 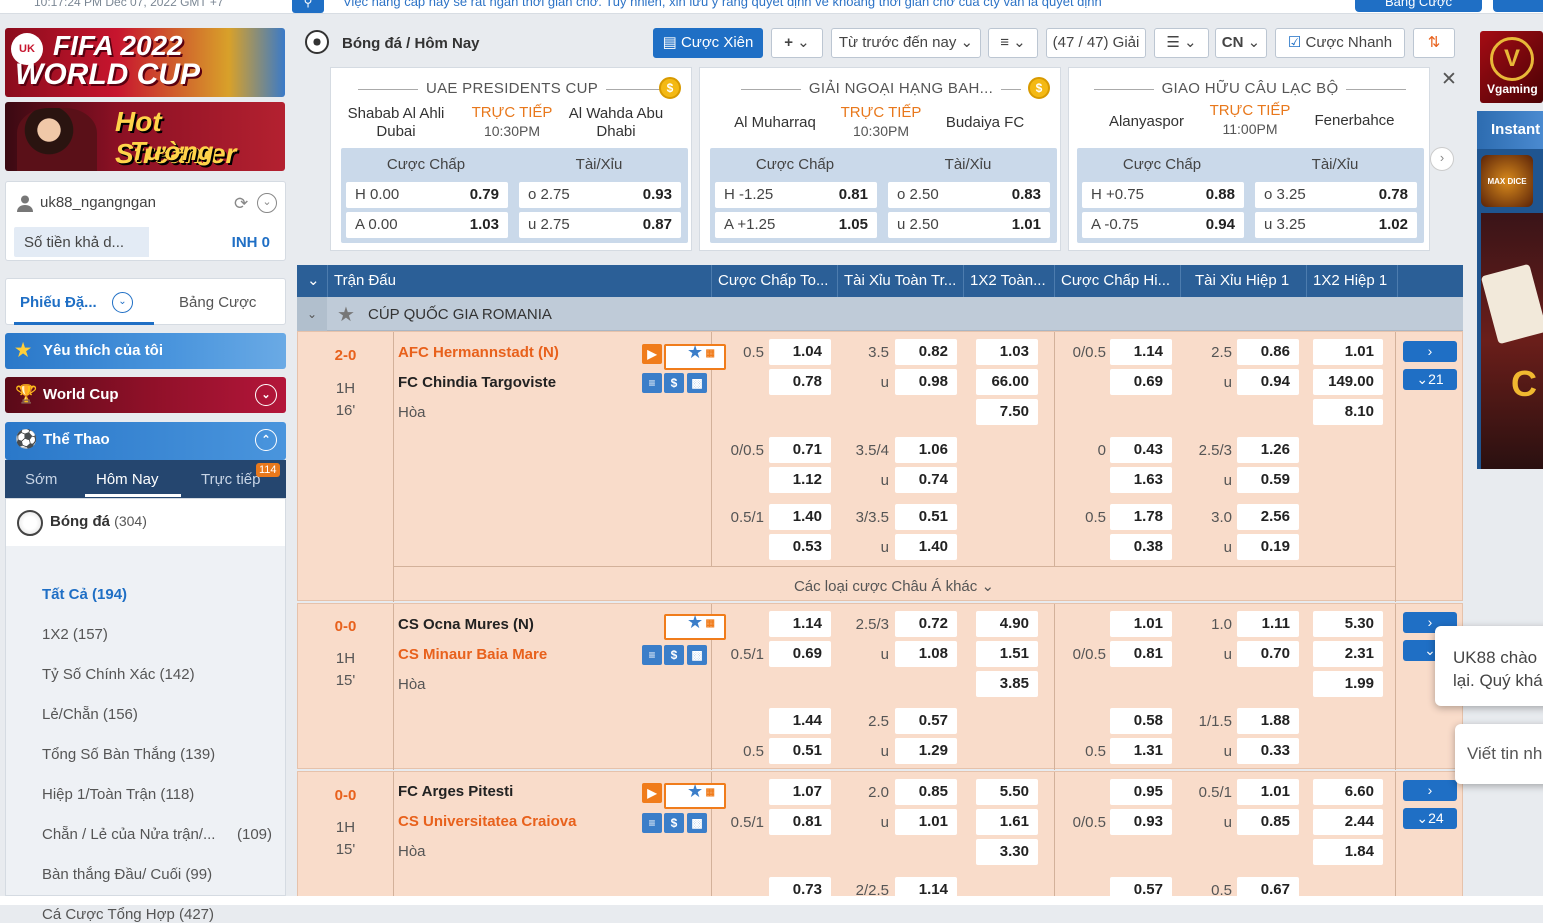 I want to click on odds-button: 1.99, so click(x=1348, y=684).